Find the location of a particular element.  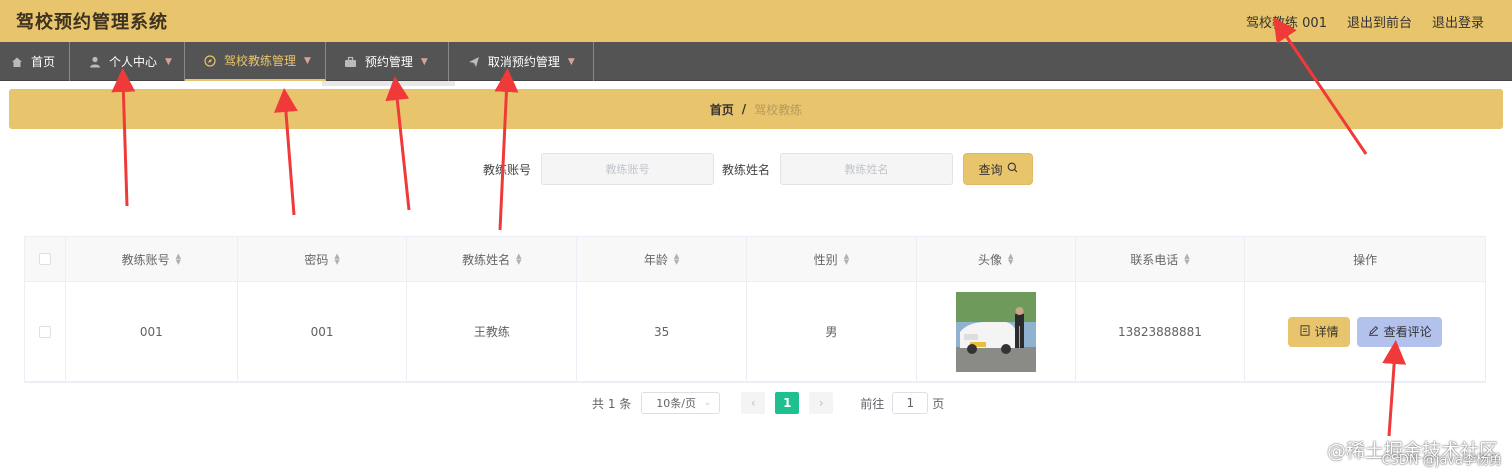

nav-booking-management: 预约管理 ▼ is located at coordinates (387, 61).